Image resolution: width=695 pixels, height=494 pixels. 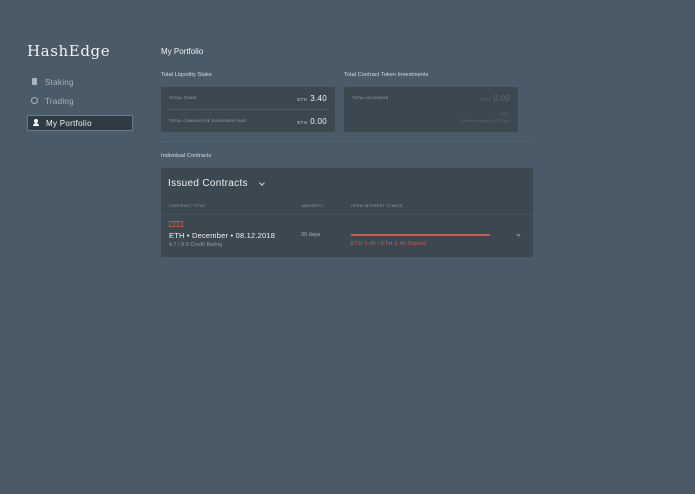 I want to click on total-holdings-label: TOTAL HOLDINGS, so click(x=370, y=98).